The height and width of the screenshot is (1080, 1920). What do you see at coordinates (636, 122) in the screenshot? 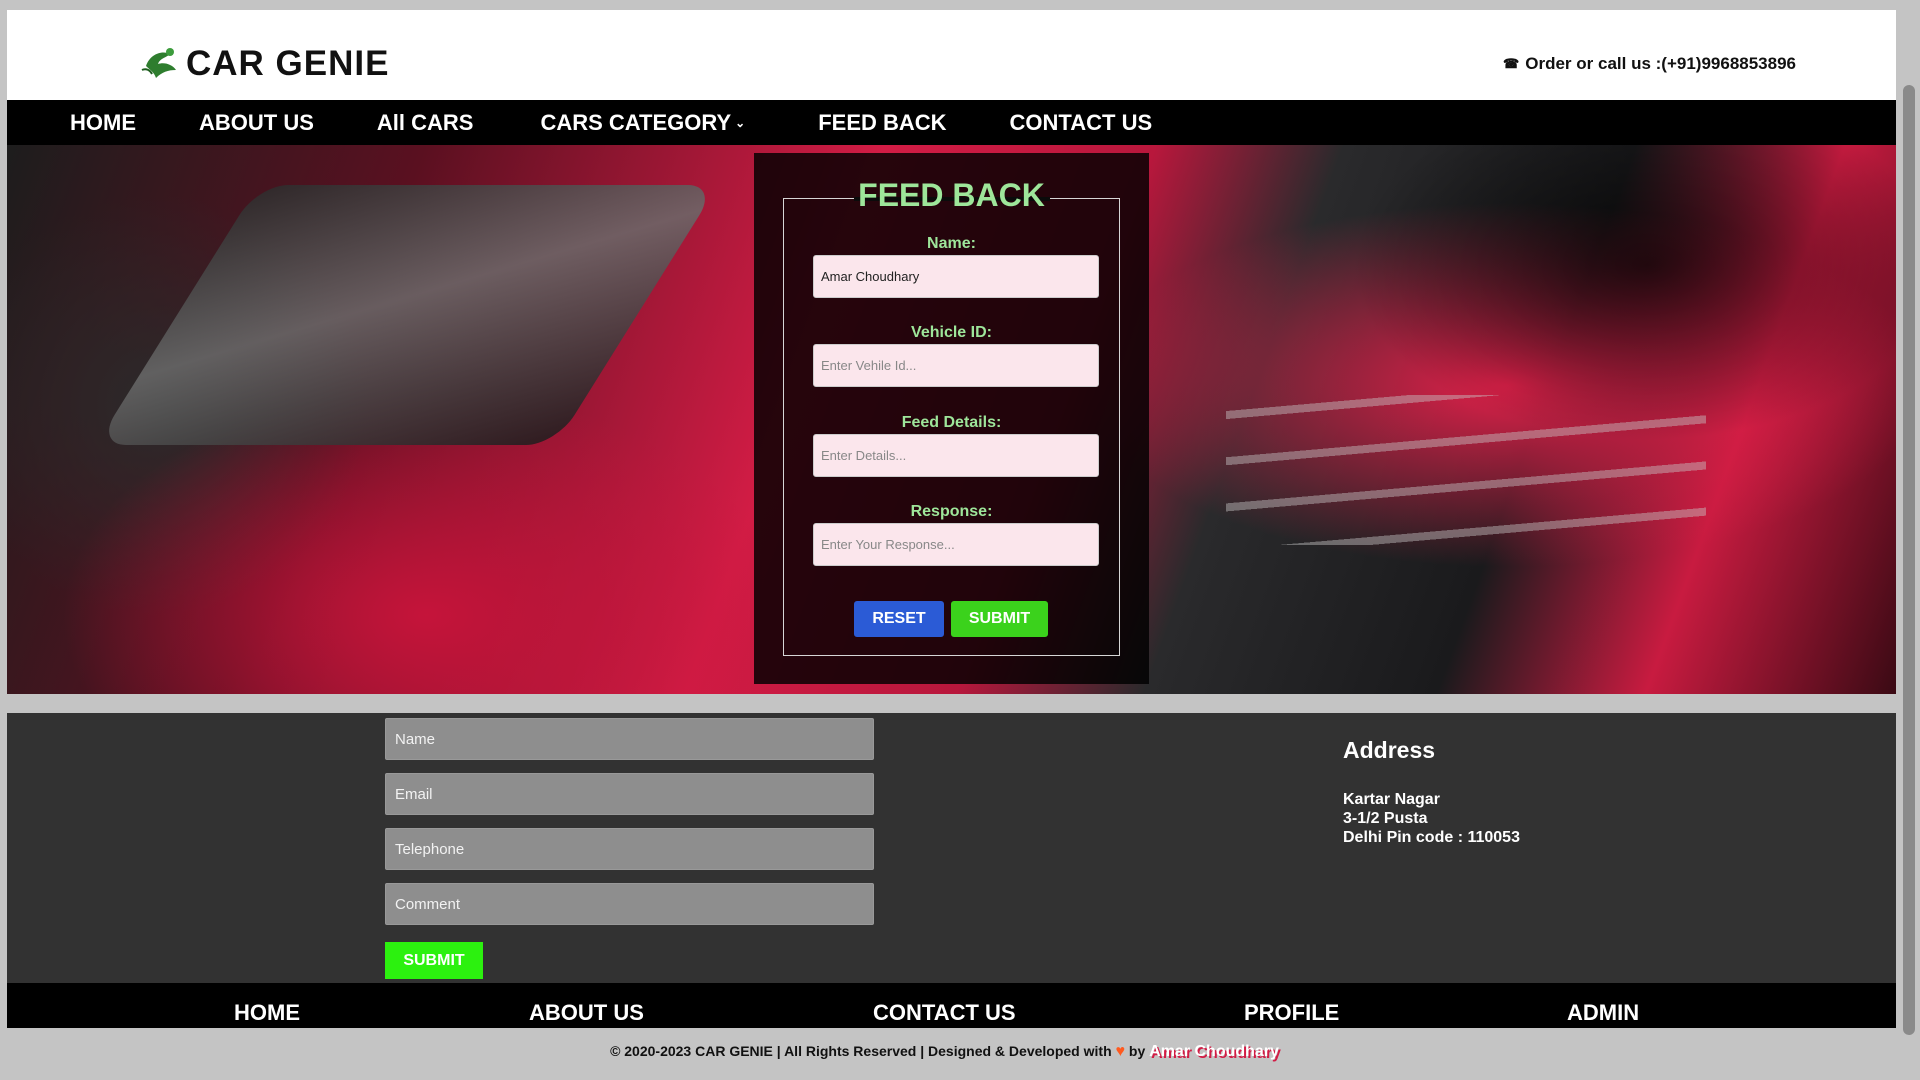
I see `nav-cars-category-label: CARS CATEGORY` at bounding box center [636, 122].